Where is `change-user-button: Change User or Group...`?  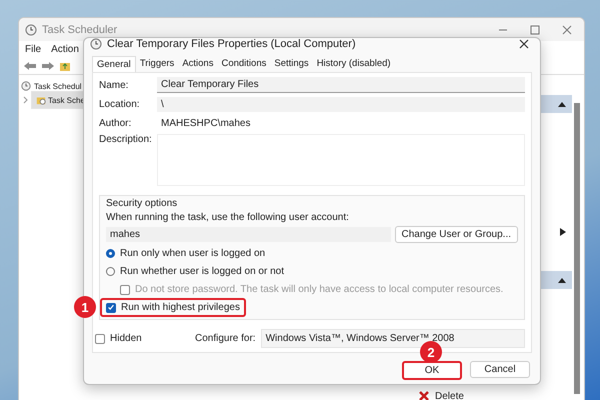
change-user-button: Change User or Group... is located at coordinates (456, 234).